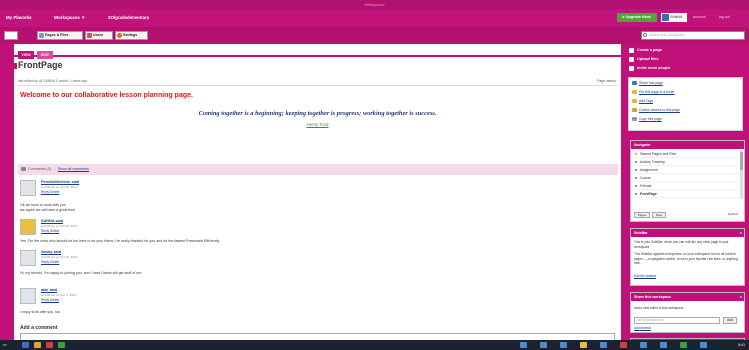 This screenshot has height=350, width=749. I want to click on nav-item-course: Course, so click(686, 178).